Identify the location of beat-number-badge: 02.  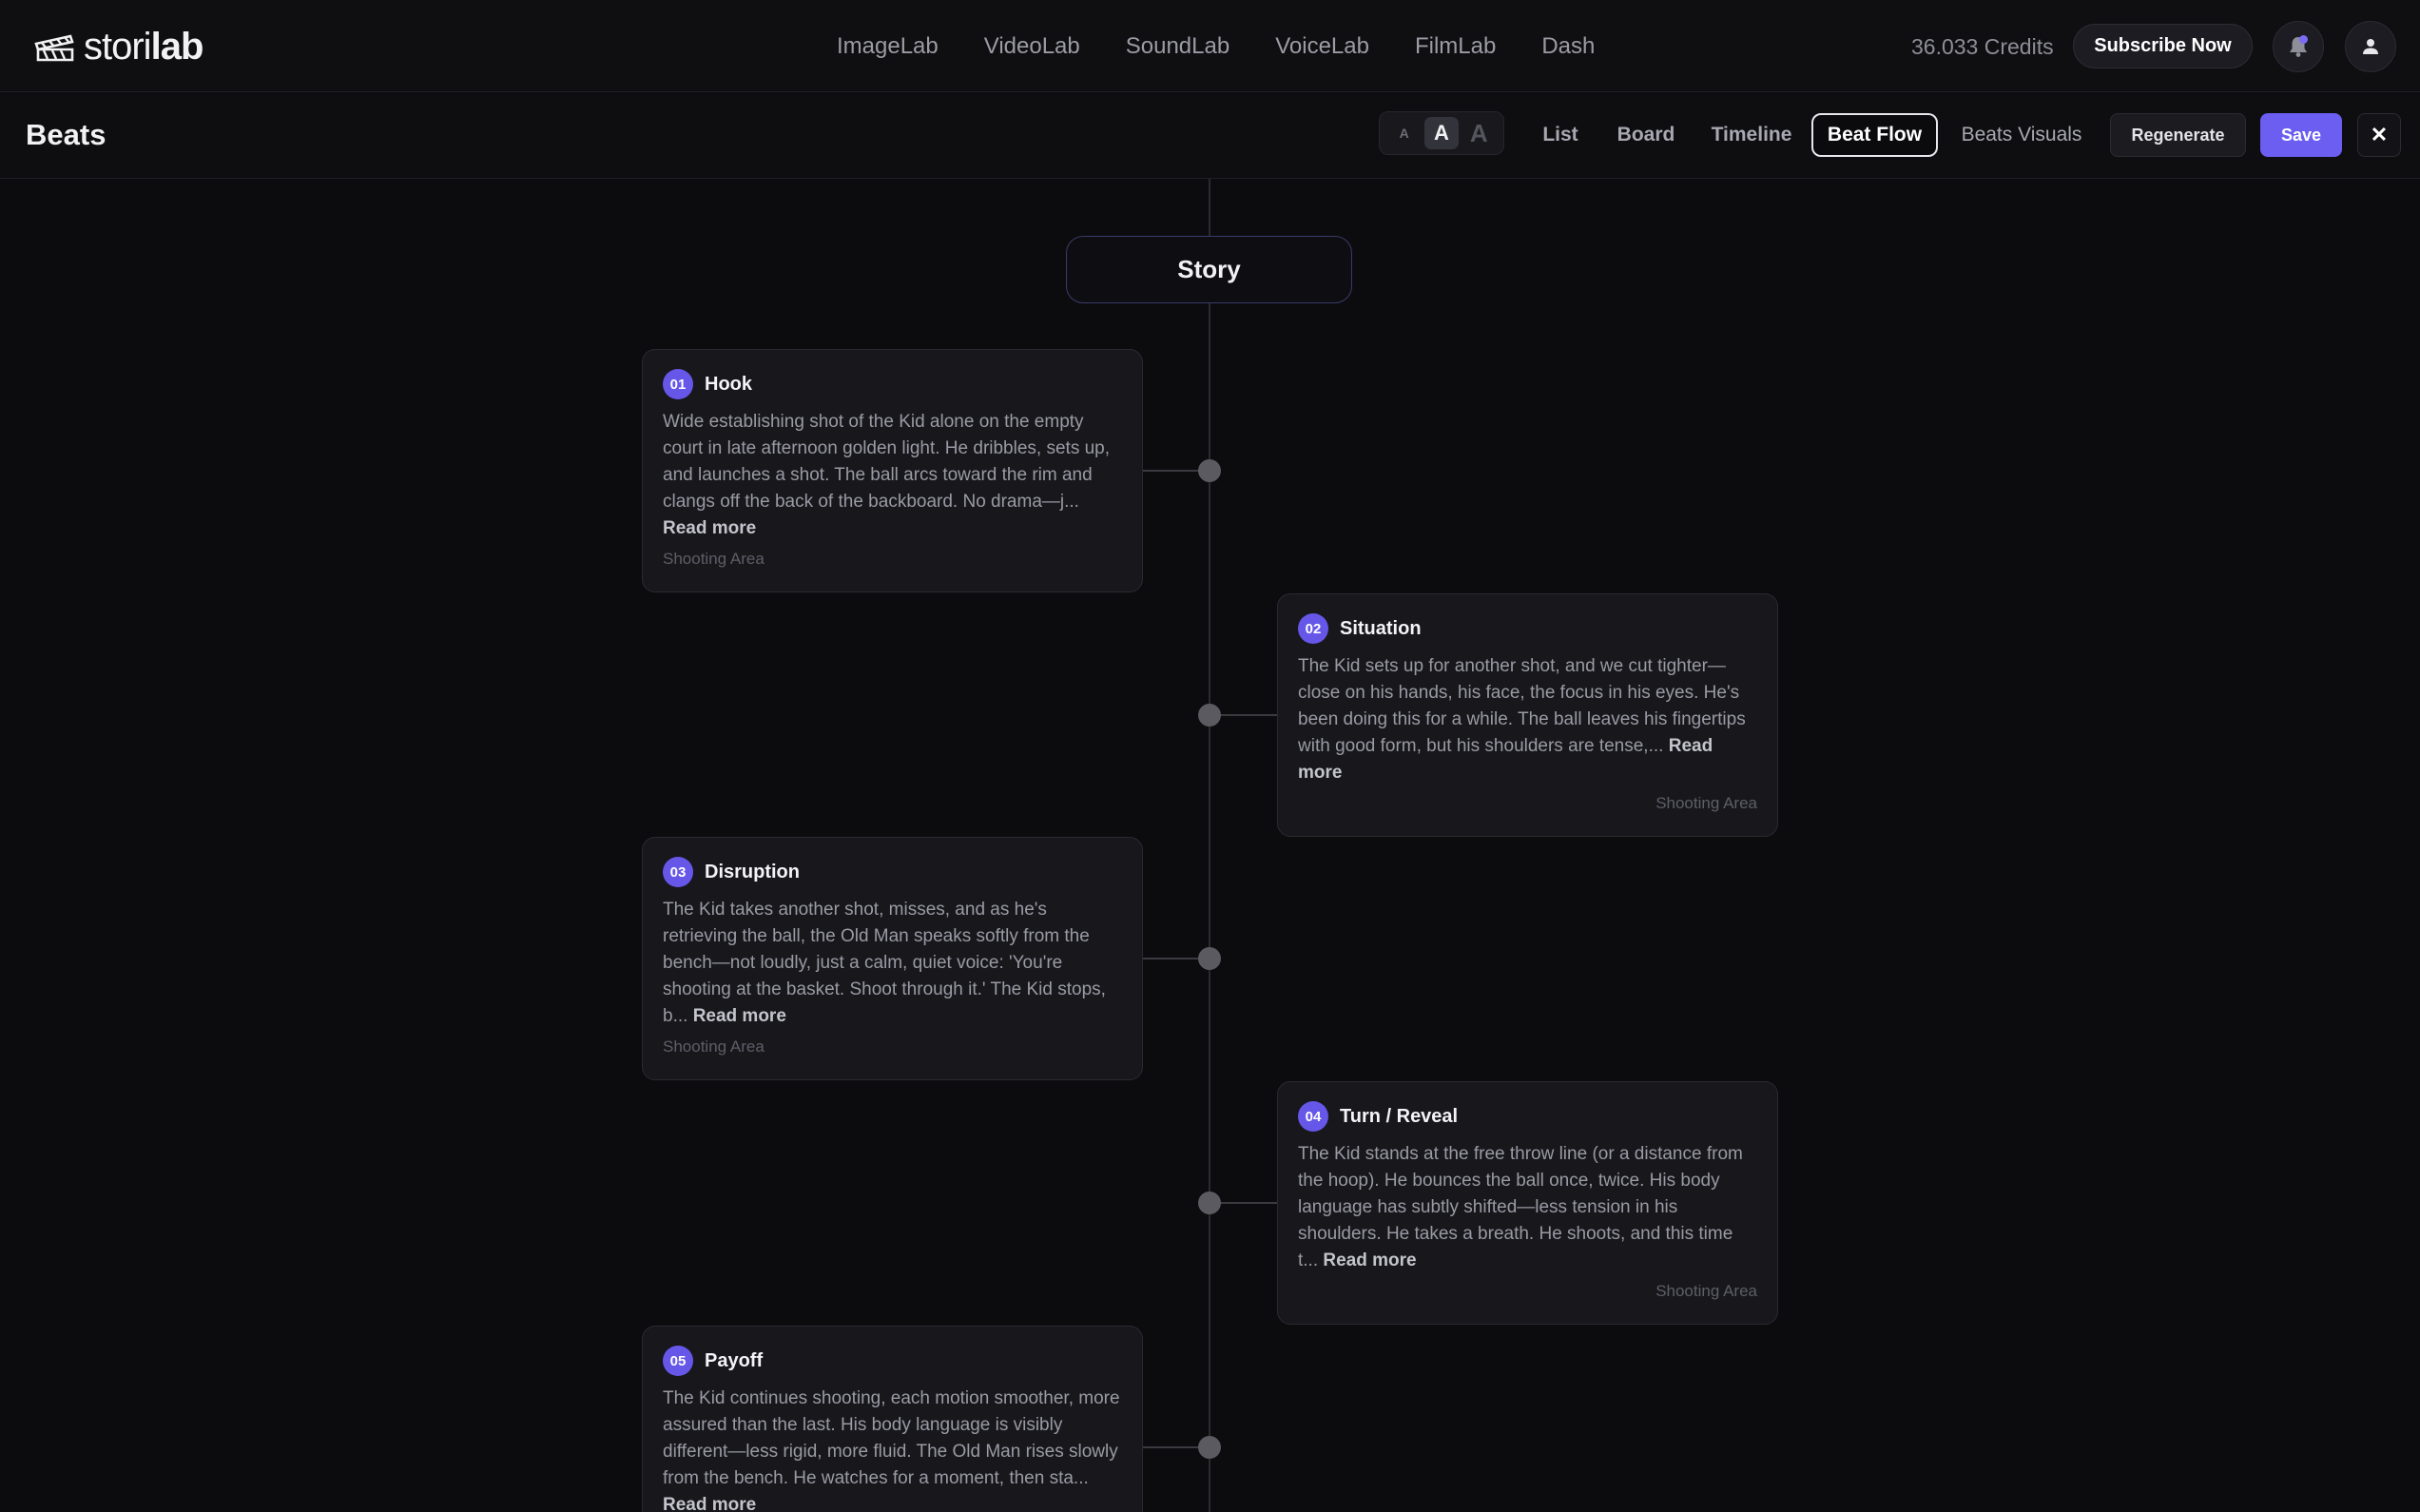
(1313, 628).